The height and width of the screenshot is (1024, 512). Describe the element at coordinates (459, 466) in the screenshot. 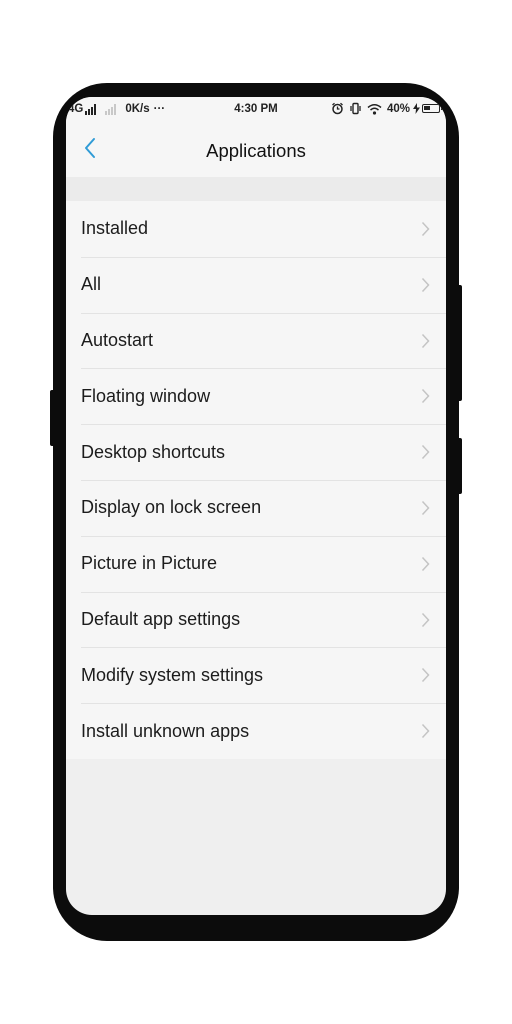

I see `side-button` at that location.